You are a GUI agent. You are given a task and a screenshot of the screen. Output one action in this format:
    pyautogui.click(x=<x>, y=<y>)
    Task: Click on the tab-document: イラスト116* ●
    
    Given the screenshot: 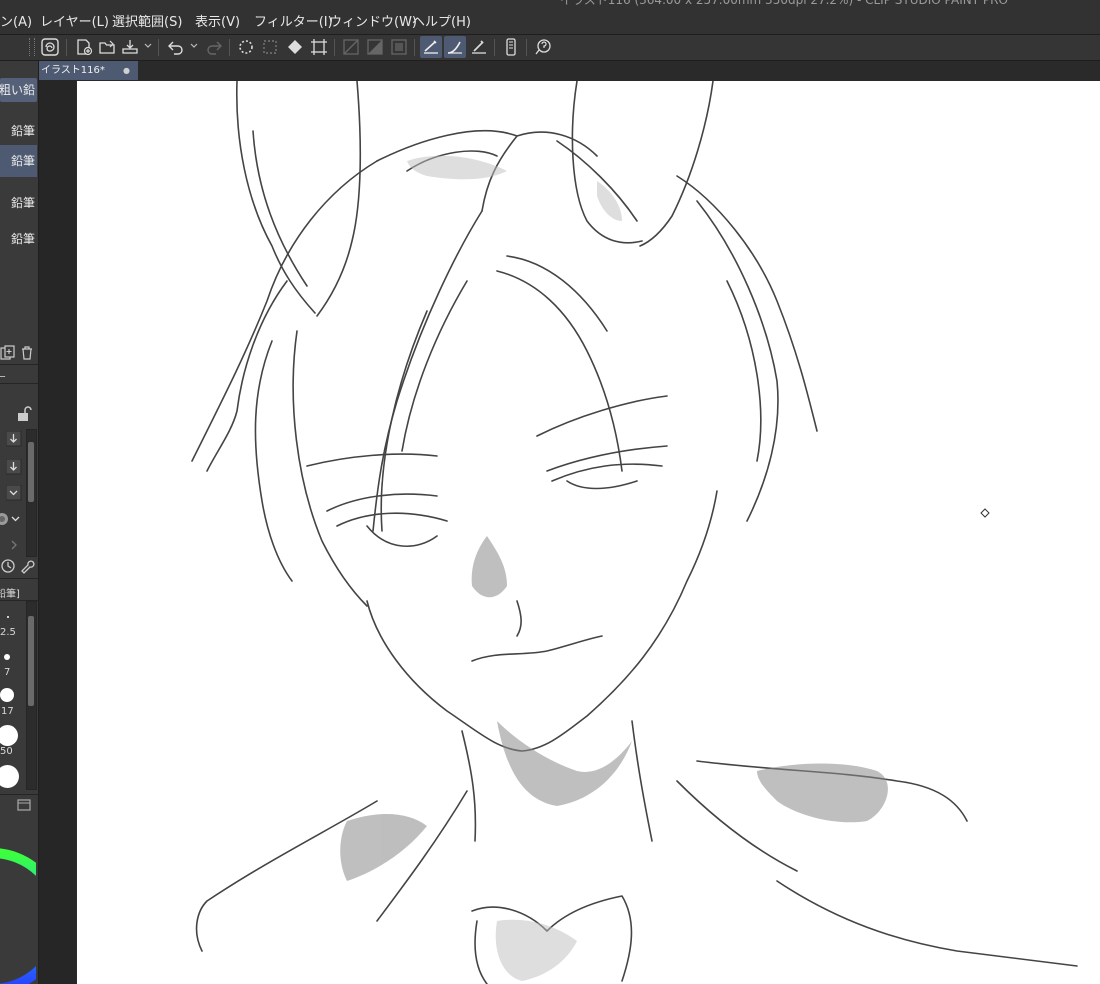 What is the action you would take?
    pyautogui.click(x=88, y=70)
    